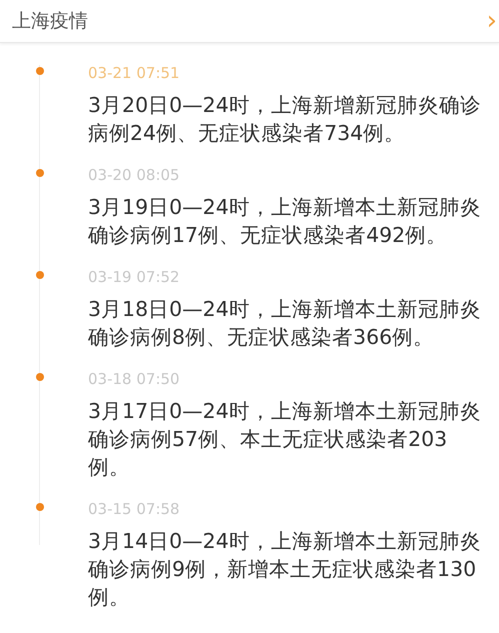  I want to click on news-text: 3月19日0—24时，上海新增本土新冠肺炎确诊病例17例、无症状感染者492例。, so click(285, 221).